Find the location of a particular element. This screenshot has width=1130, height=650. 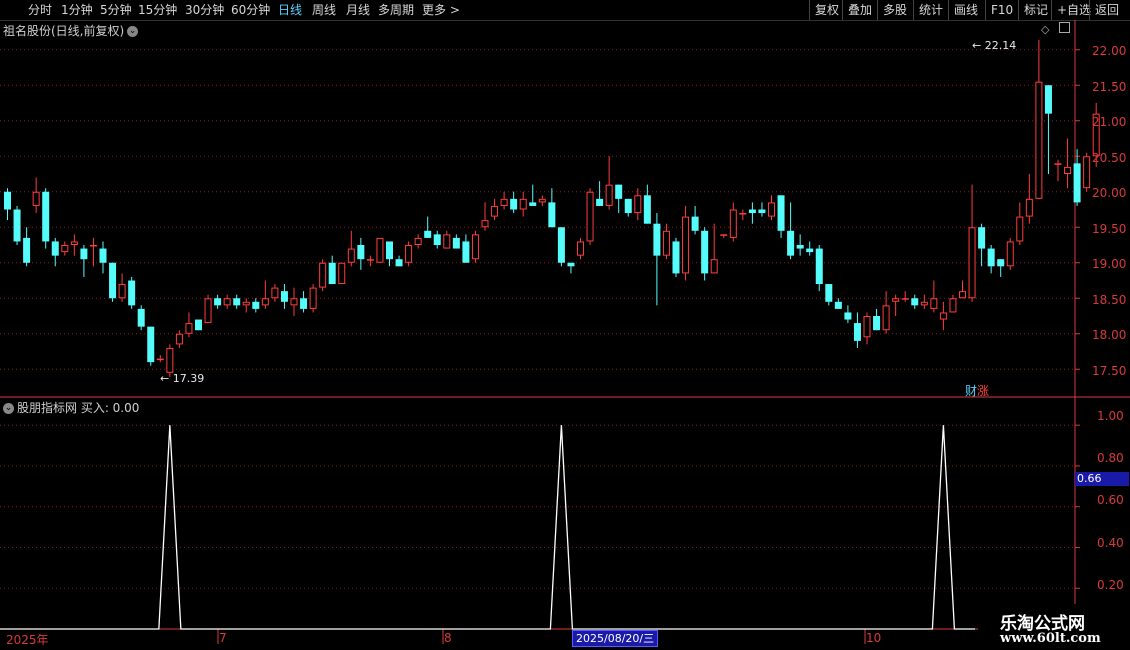

indicator-current-value: 0.66 is located at coordinates (1102, 479).